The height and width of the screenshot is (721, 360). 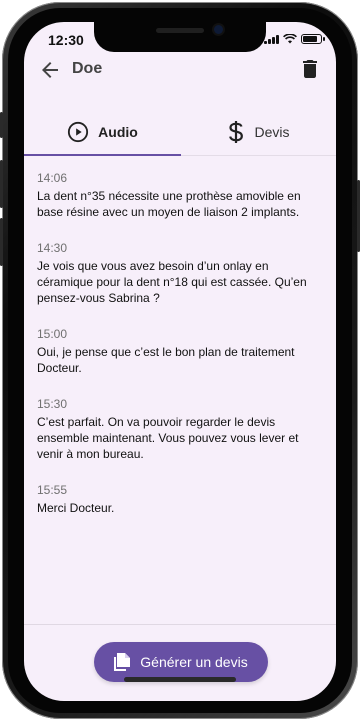 I want to click on generate-quote-button: Générer un devis, so click(x=181, y=662).